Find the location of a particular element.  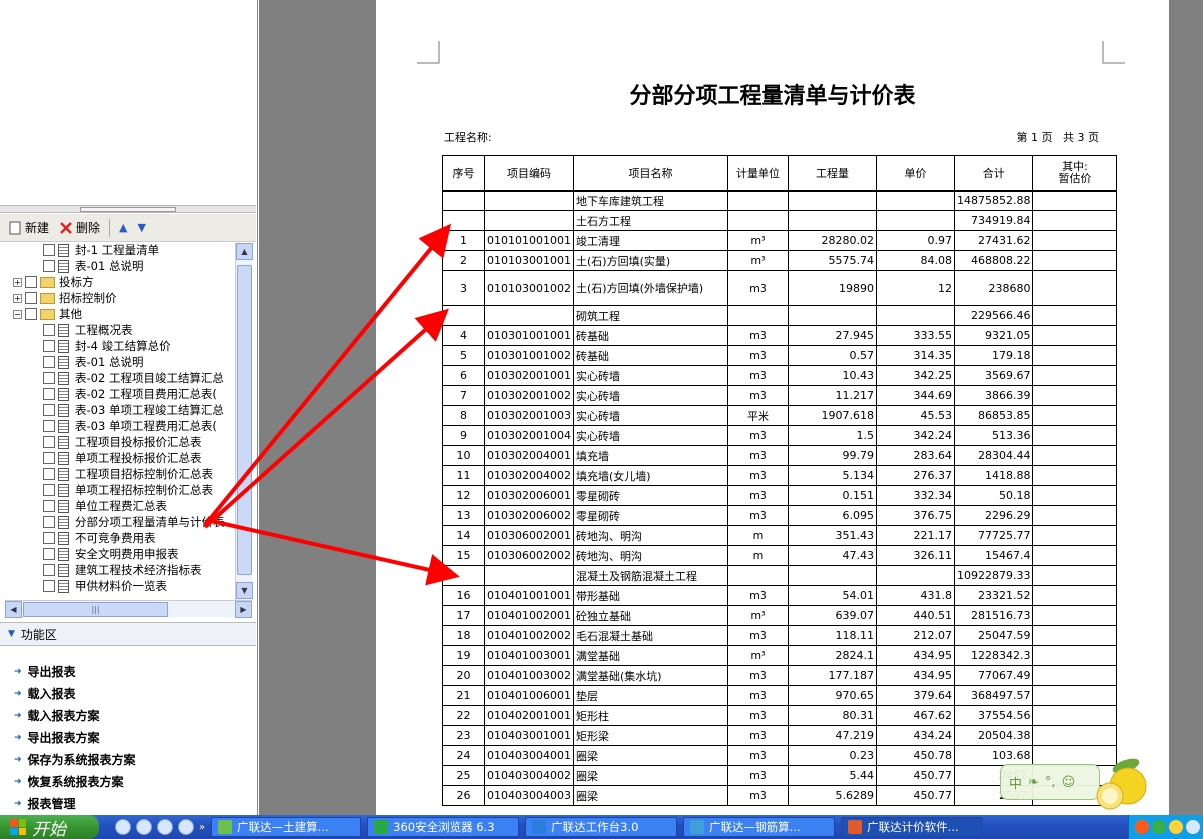

tray-qq-icon is located at coordinates (1176, 827).